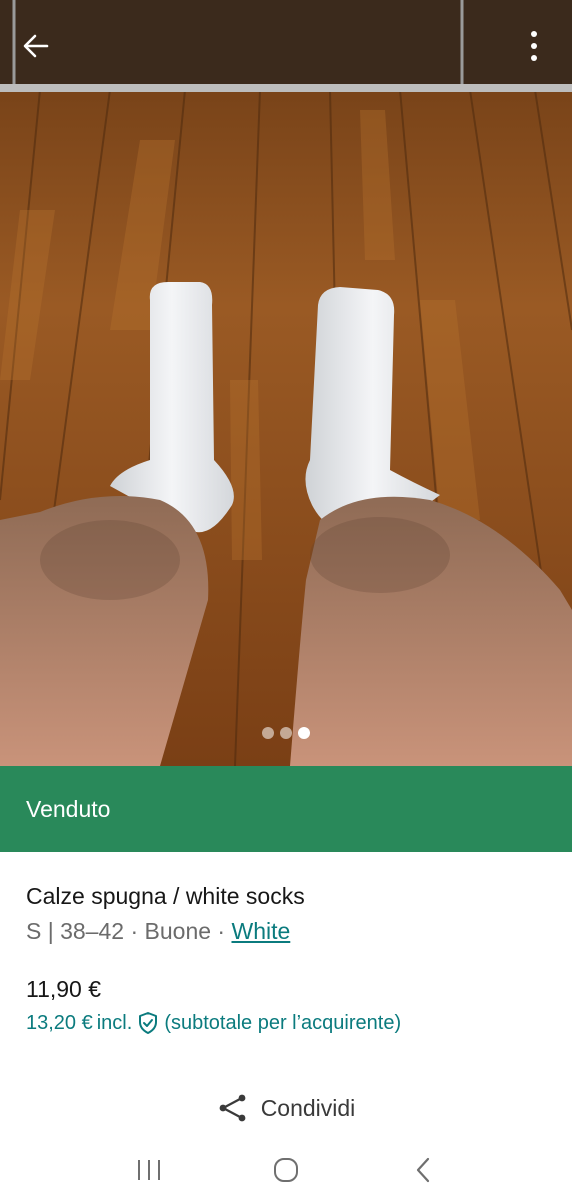 The image size is (572, 1200). I want to click on recent-apps-icon, so click(148, 1170).